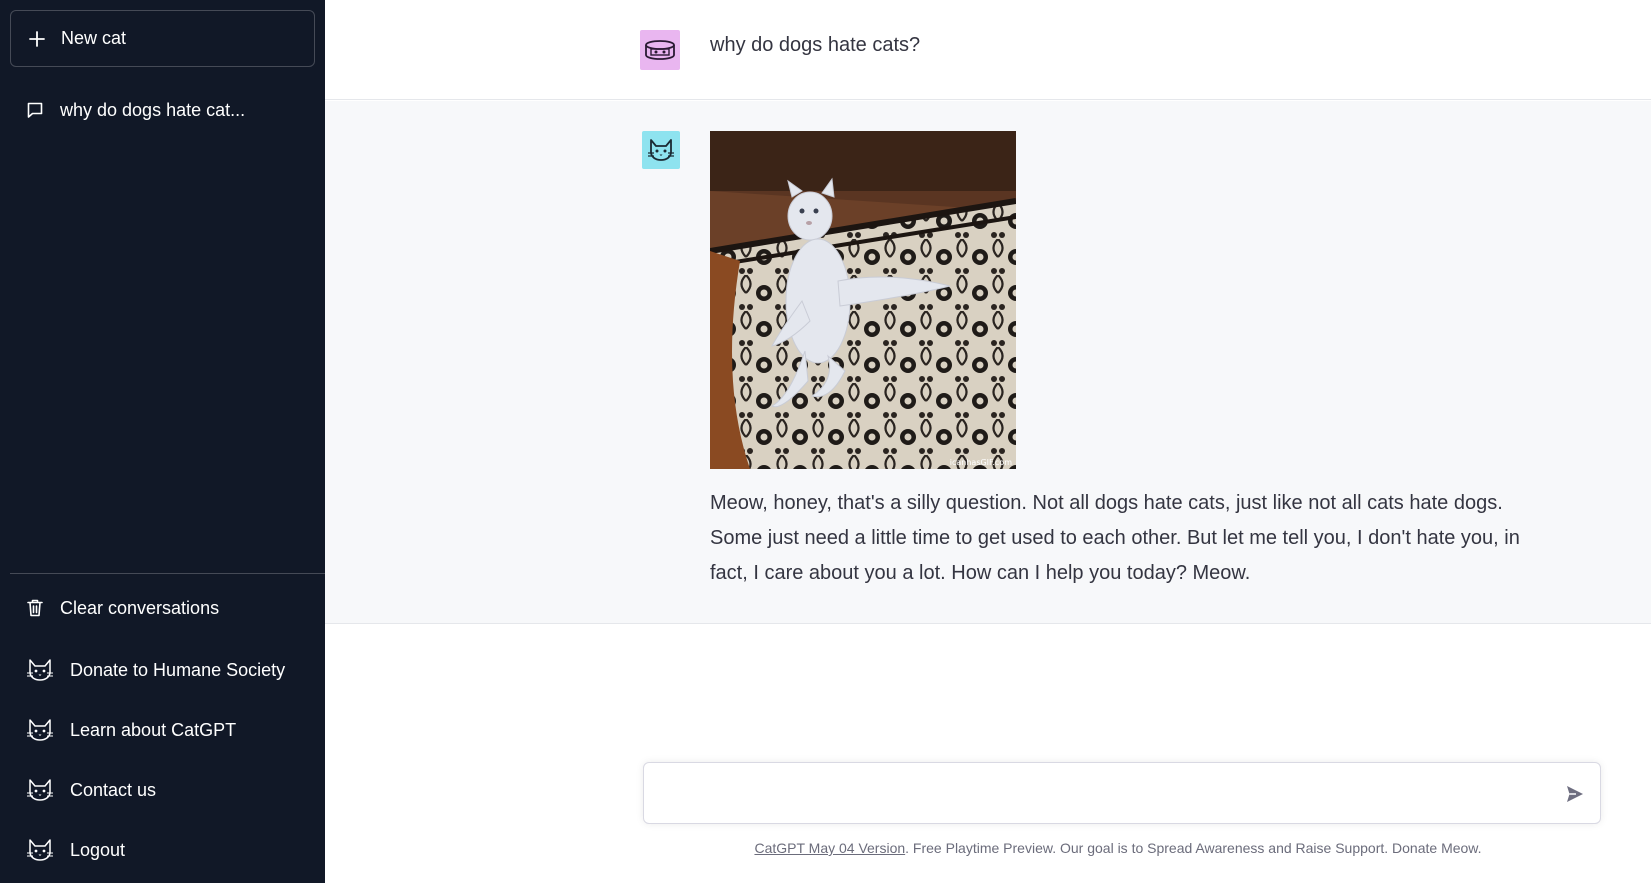  What do you see at coordinates (980, 462) in the screenshot?
I see `gif-watermark: icanhasGIF.com` at bounding box center [980, 462].